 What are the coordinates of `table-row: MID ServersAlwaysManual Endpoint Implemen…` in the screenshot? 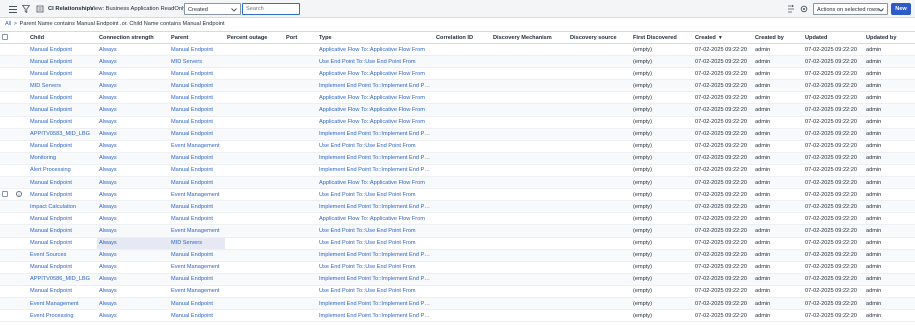 It's located at (457, 86).